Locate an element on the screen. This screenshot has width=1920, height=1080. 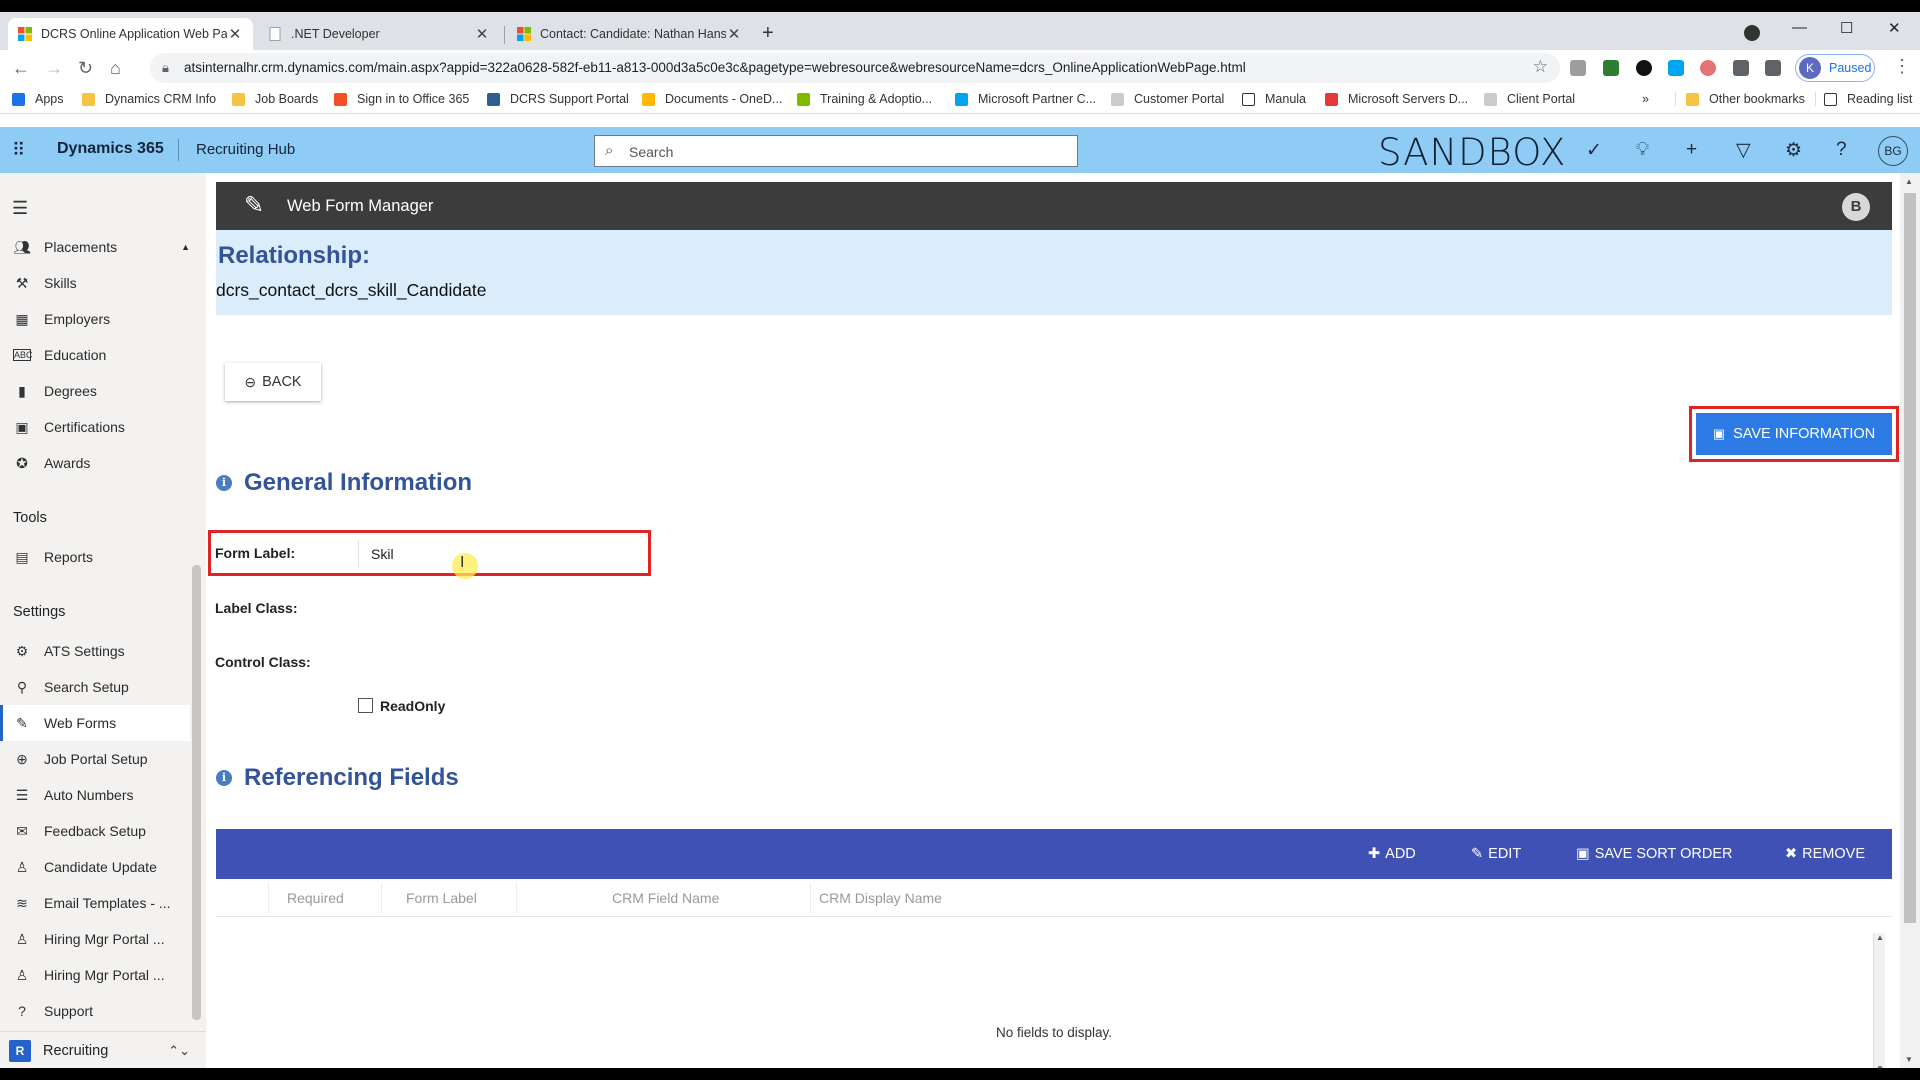
column-header-crm-field-name: CRM Field Name is located at coordinates (665, 898).